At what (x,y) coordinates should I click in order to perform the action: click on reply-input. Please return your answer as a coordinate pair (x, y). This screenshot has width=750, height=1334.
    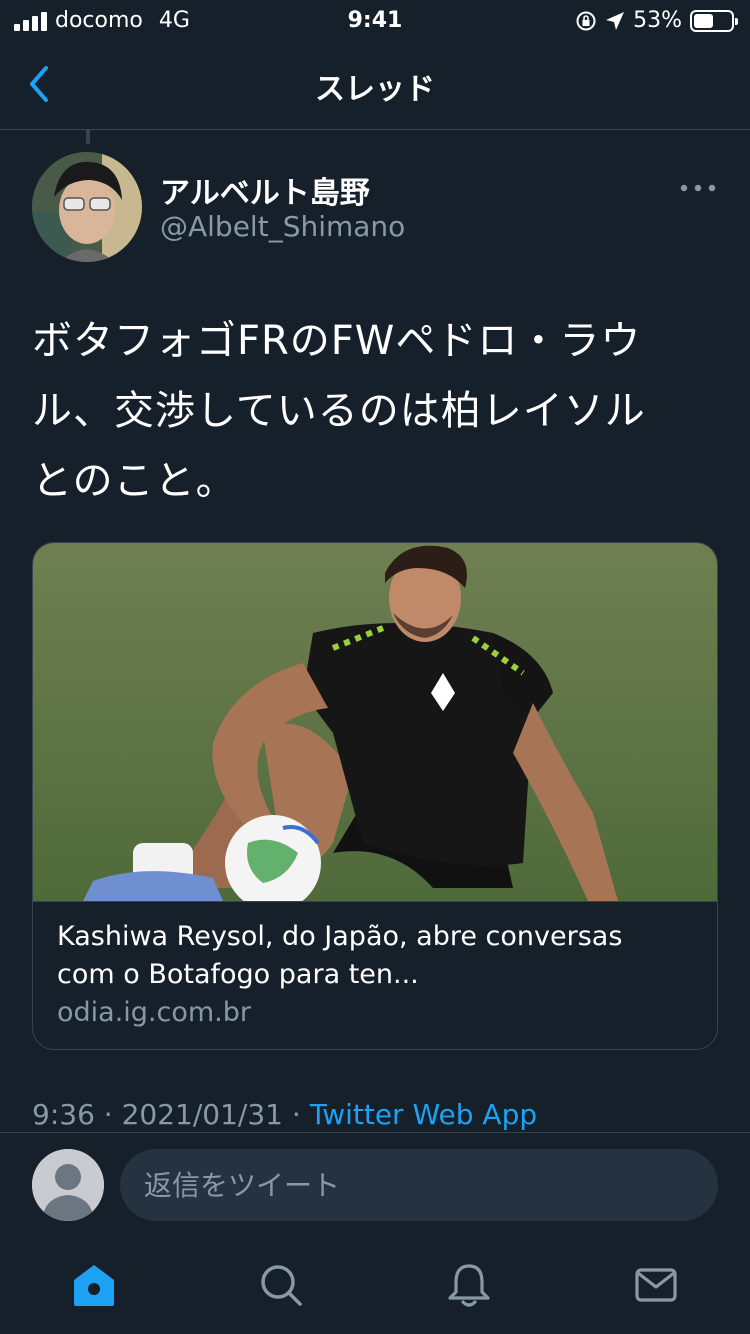
    Looking at the image, I should click on (419, 1185).